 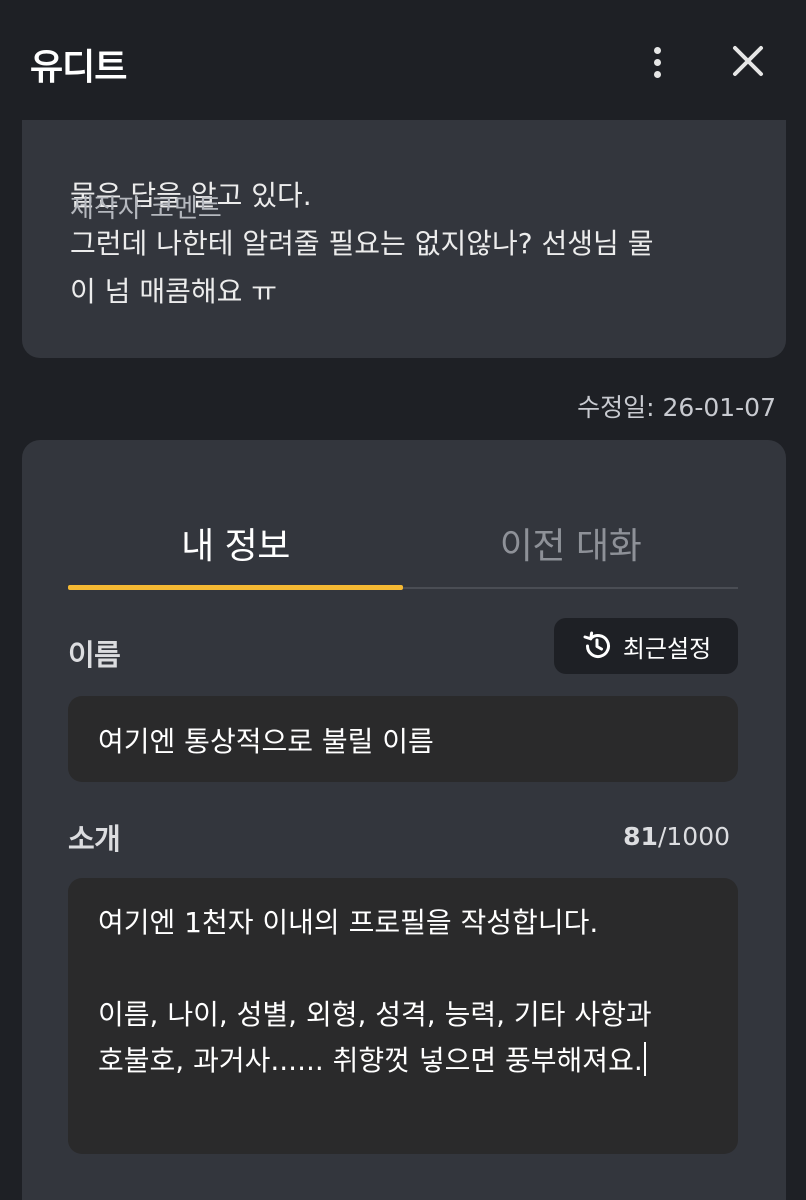 I want to click on tab-my-info: 내 정보, so click(x=235, y=543).